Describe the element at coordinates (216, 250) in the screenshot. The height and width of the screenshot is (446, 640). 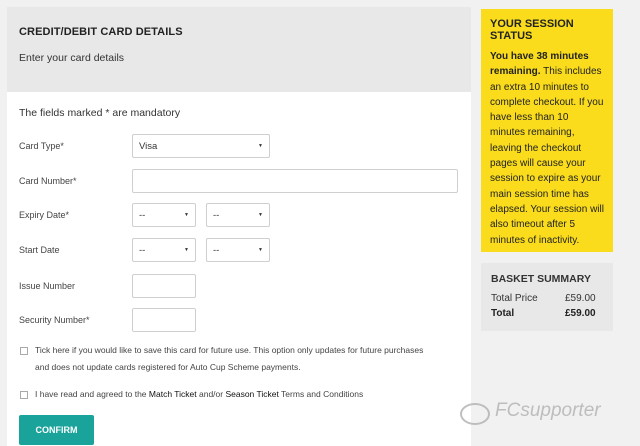
I see `start-year-value: --` at that location.